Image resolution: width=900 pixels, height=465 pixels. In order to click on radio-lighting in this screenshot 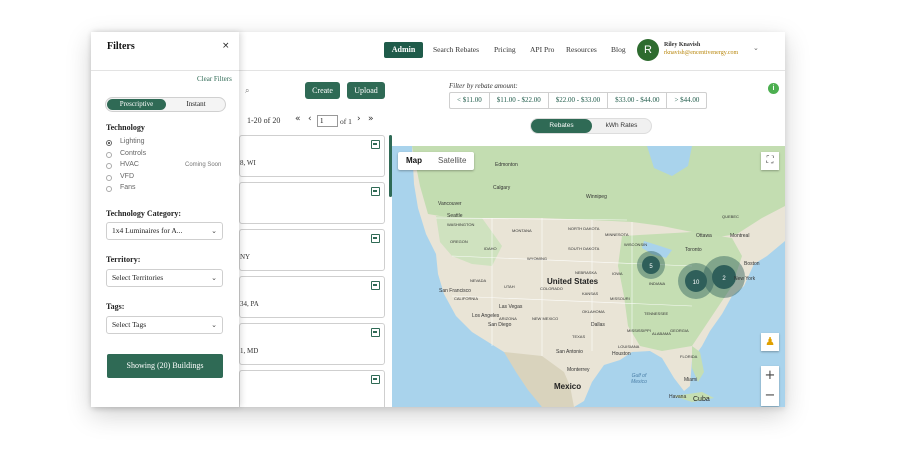, I will do `click(109, 143)`.